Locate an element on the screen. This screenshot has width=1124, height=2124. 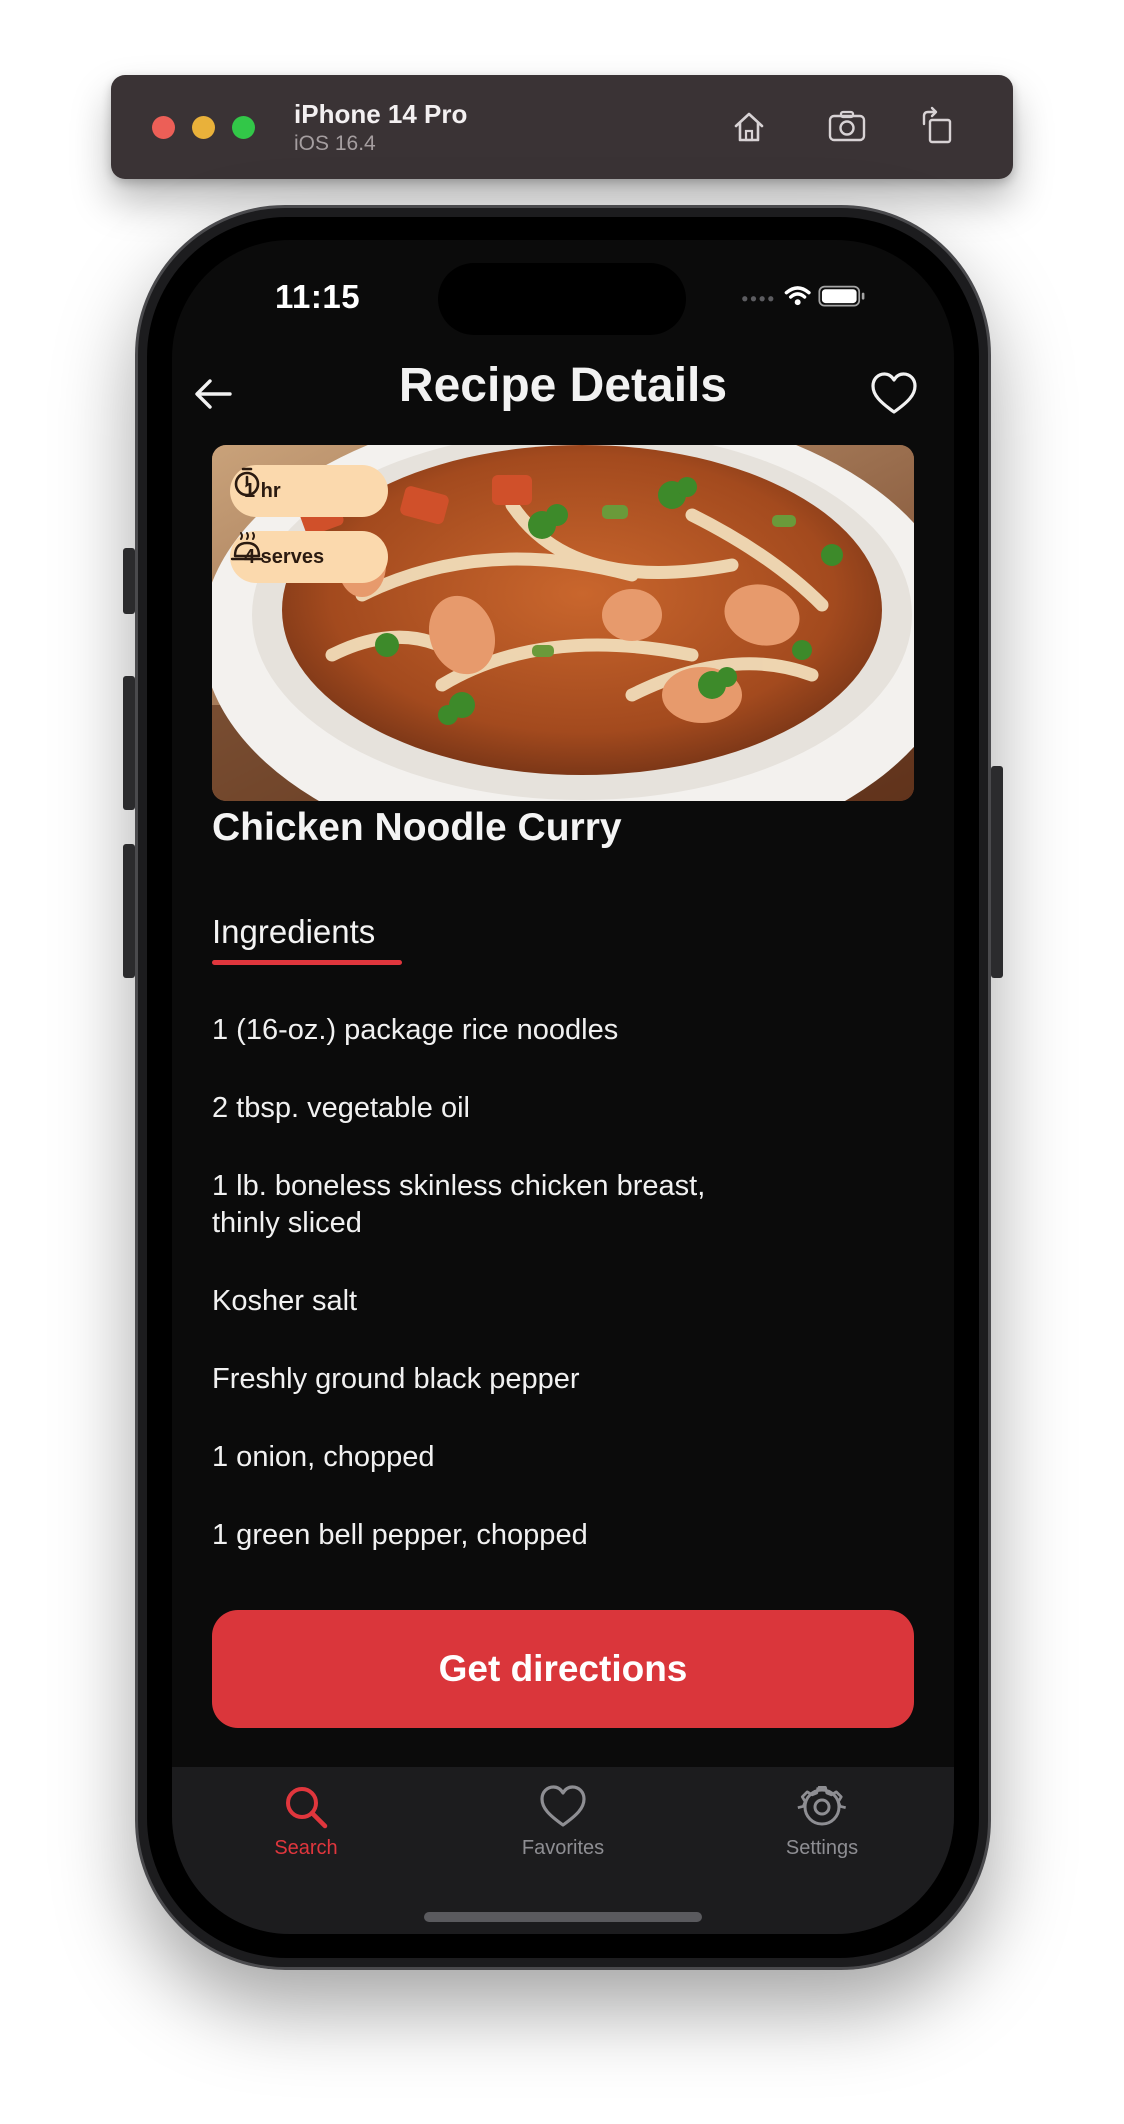
minimize-window-button is located at coordinates (203, 127).